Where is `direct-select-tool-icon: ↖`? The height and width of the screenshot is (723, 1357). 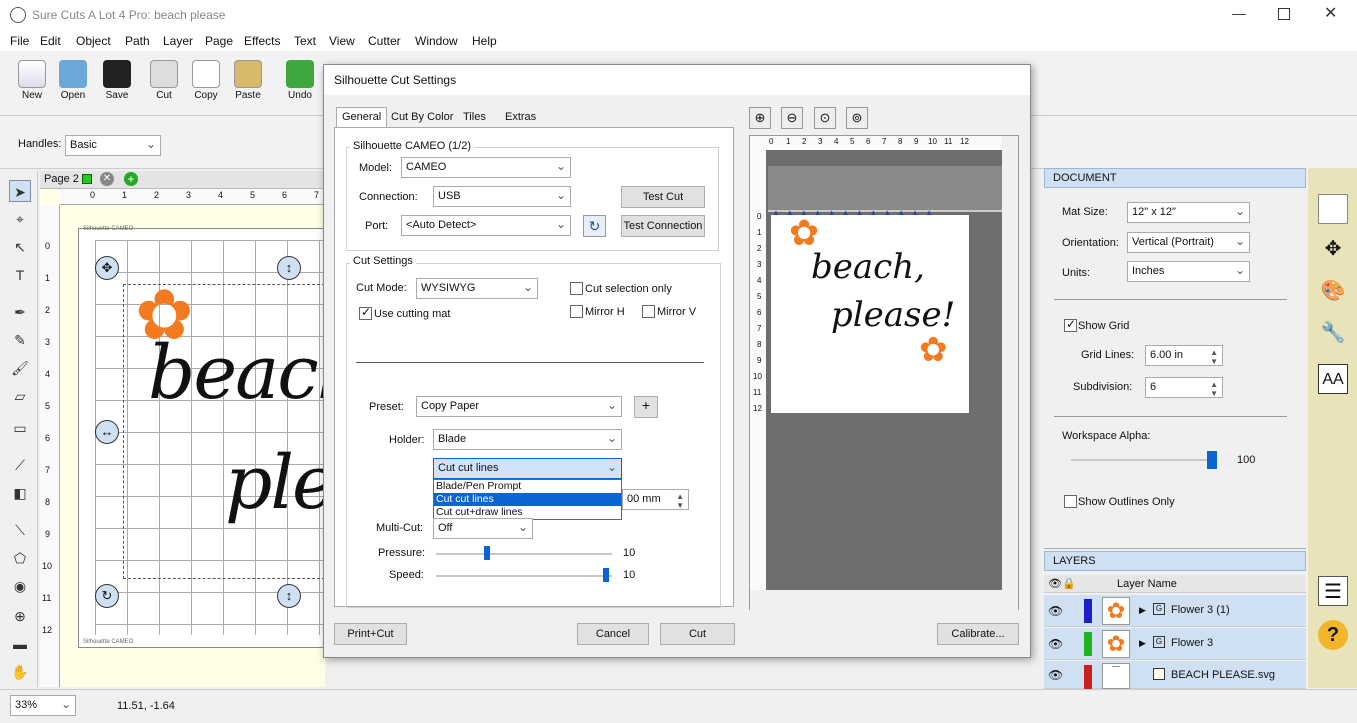
direct-select-tool-icon: ↖ is located at coordinates (20, 247).